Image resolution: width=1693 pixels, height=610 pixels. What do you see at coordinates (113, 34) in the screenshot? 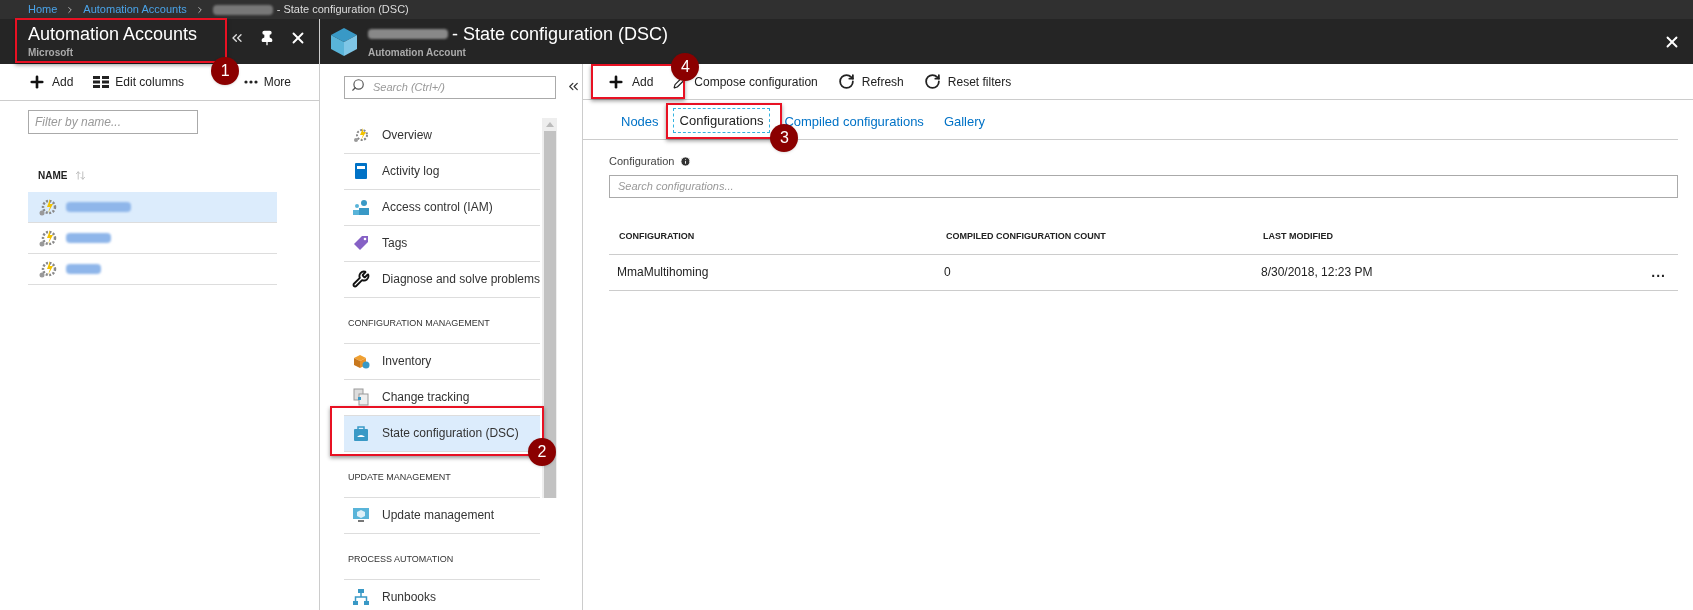
I see `blade-title: Automation Accounts` at bounding box center [113, 34].